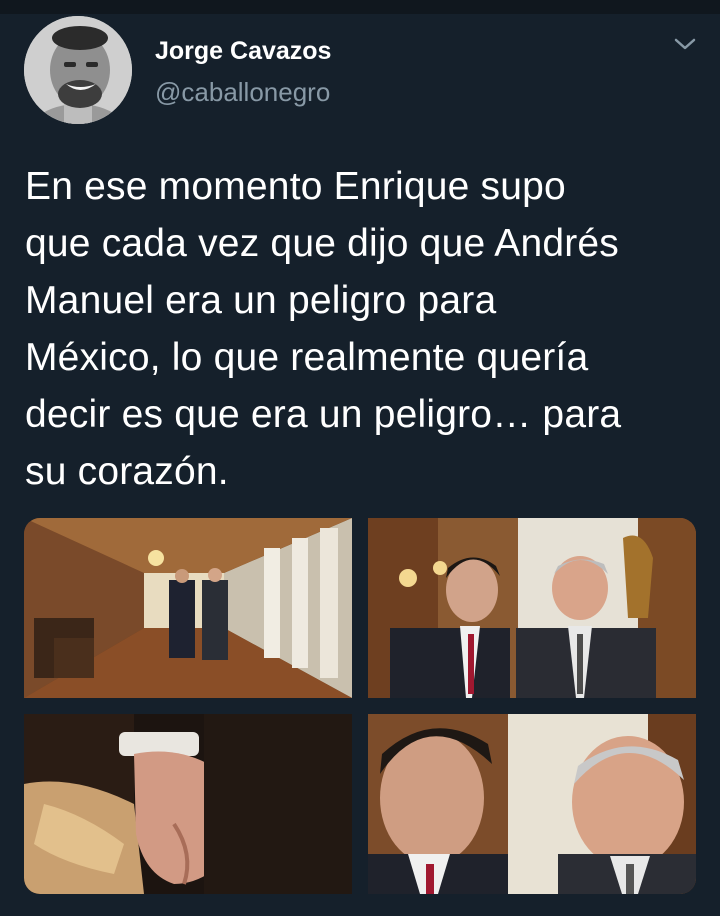 The height and width of the screenshot is (916, 720). I want to click on author-name: Jorge Cavazos, so click(243, 51).